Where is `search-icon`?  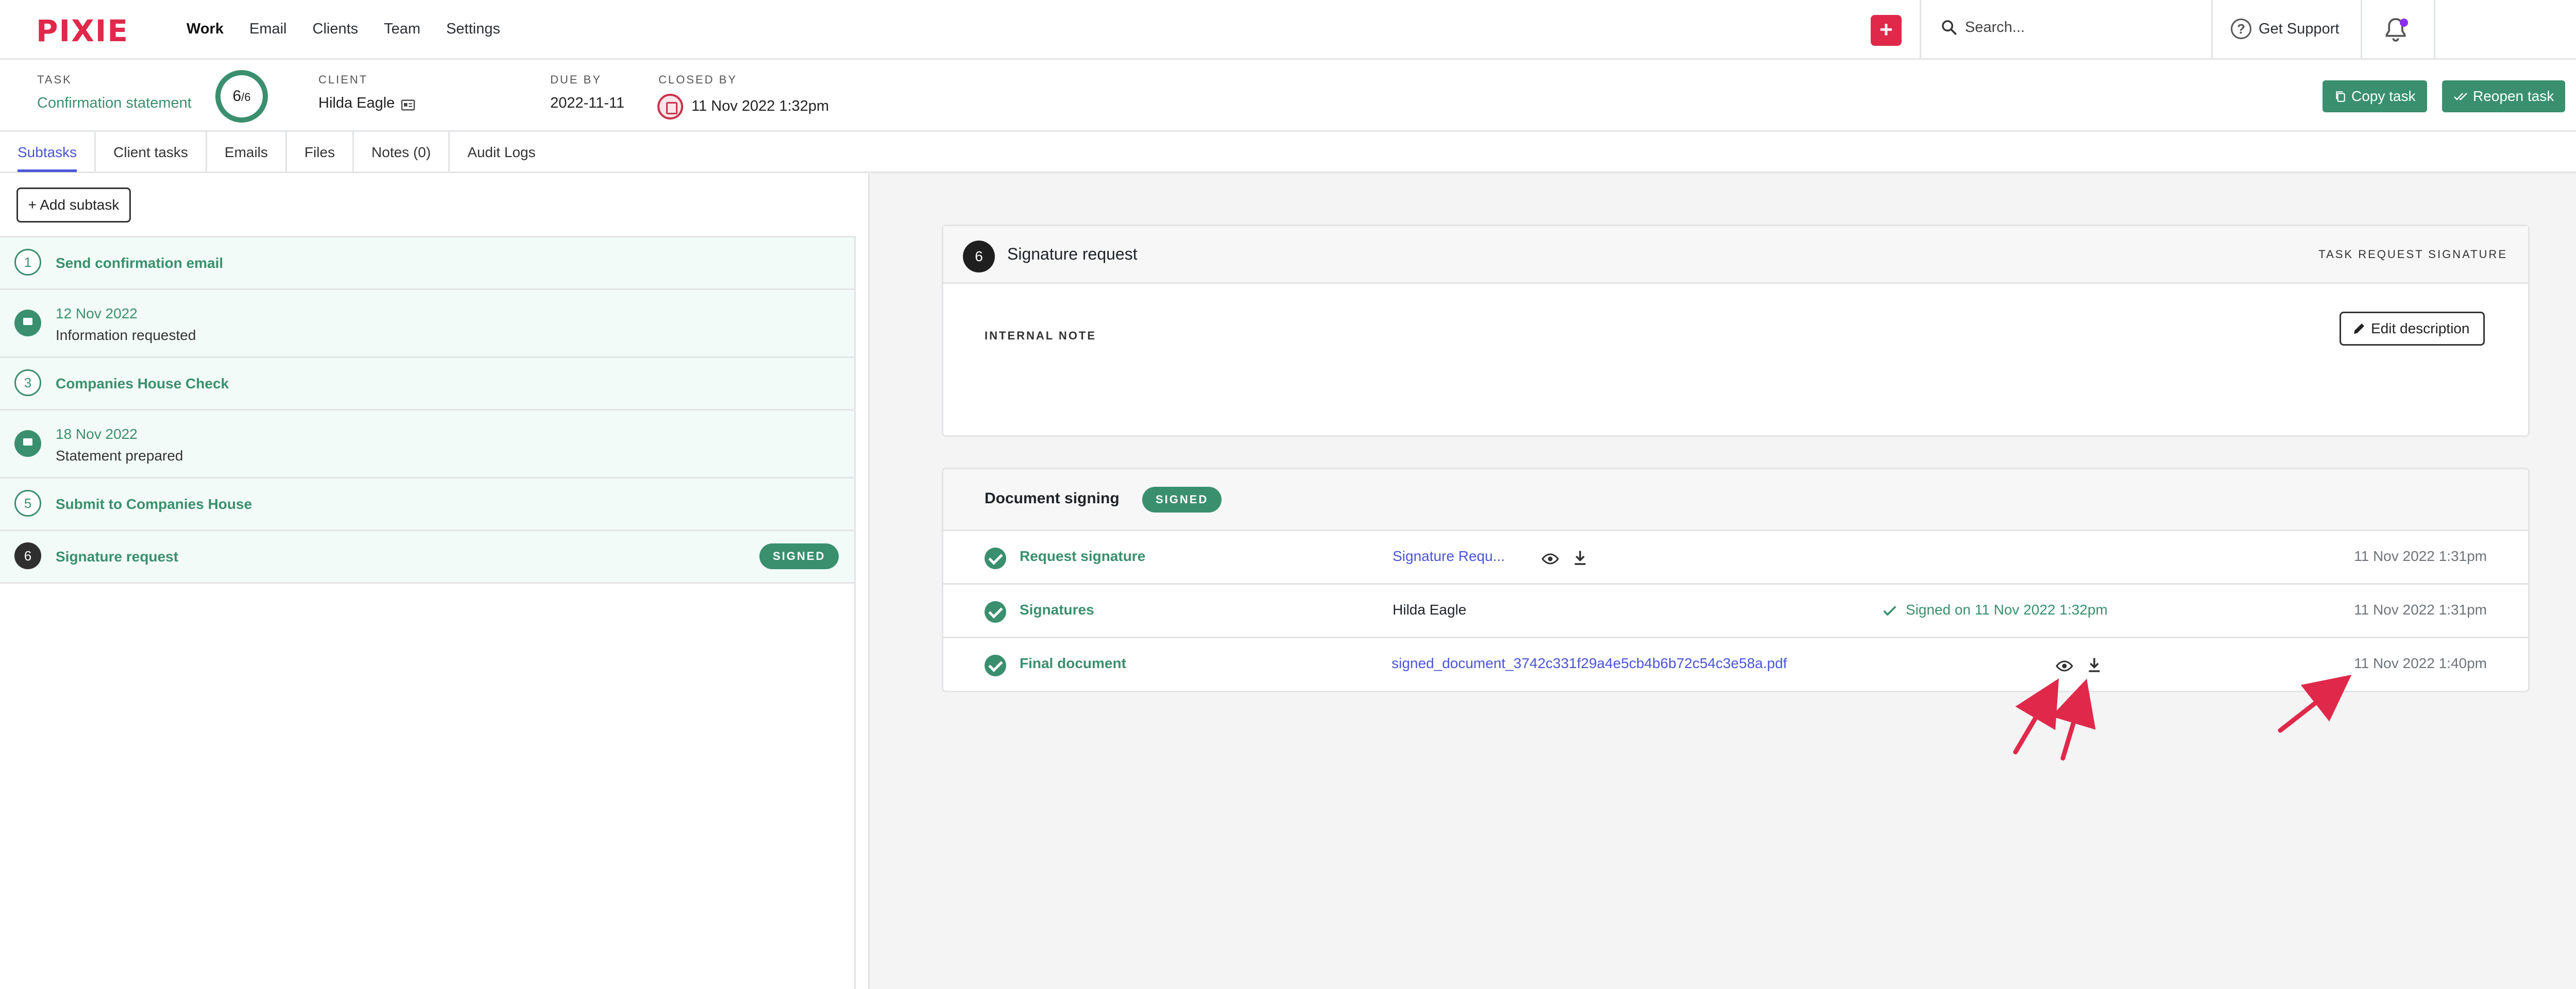
search-icon is located at coordinates (1949, 27).